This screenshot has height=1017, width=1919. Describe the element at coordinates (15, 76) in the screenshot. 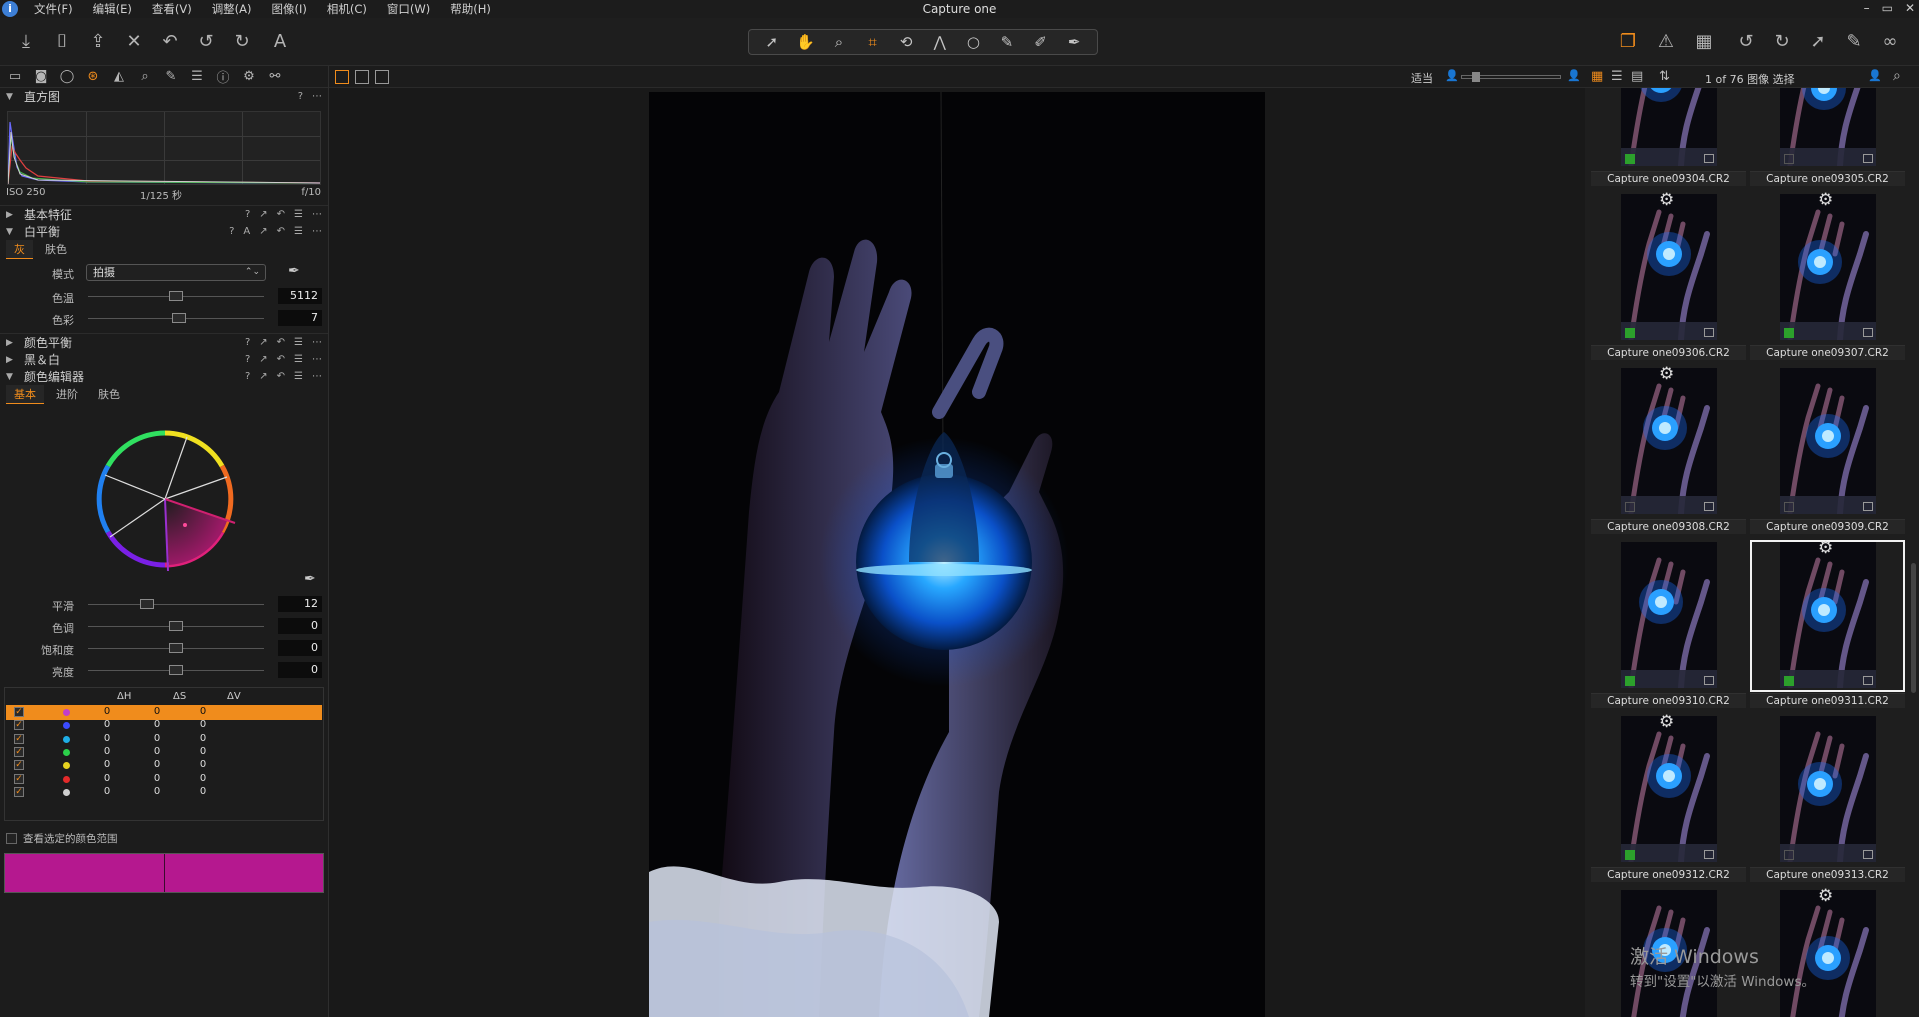

I see `library-icon: ▭` at that location.